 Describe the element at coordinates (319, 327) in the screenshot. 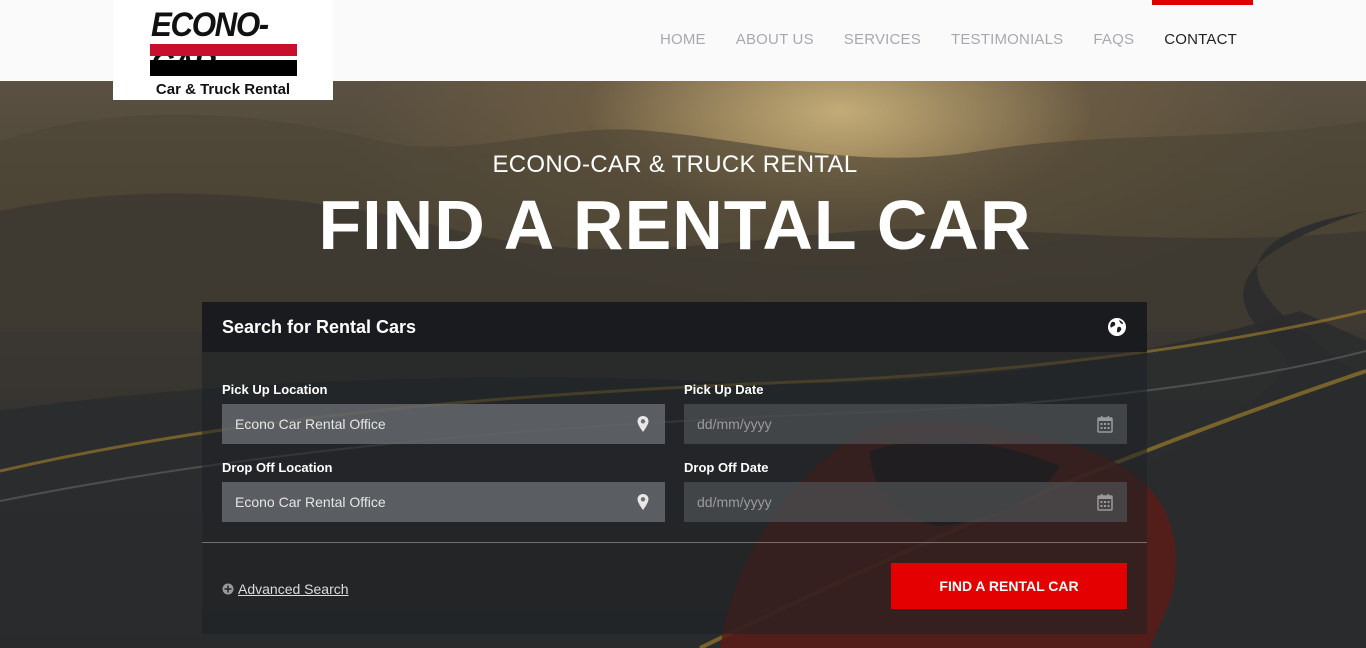

I see `search-panel-title: Search for Rental Cars` at that location.